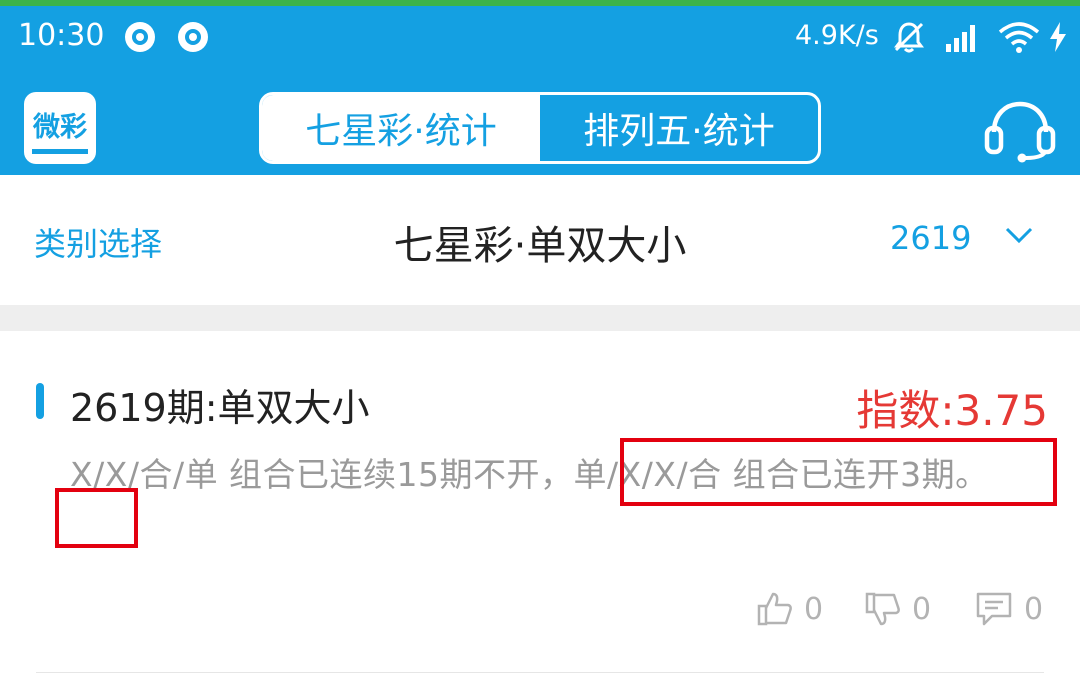 The image size is (1080, 681). I want to click on status-bar: 10:30 4.9K/s, so click(540, 37).